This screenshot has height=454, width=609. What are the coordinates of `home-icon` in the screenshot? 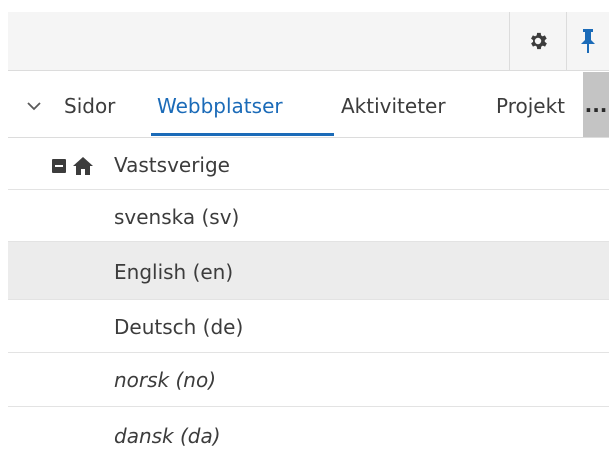 It's located at (83, 166).